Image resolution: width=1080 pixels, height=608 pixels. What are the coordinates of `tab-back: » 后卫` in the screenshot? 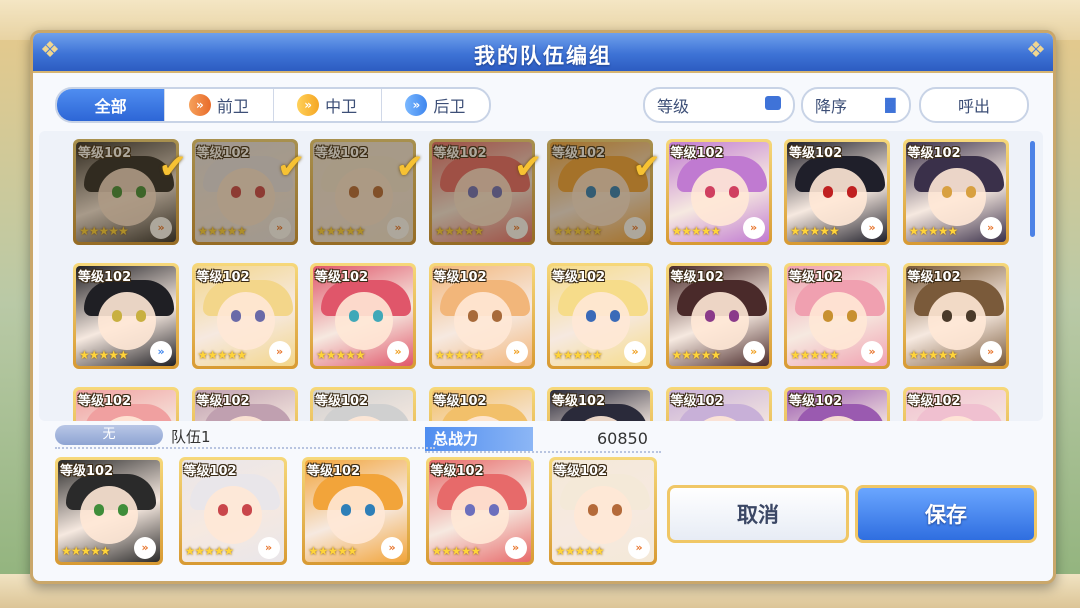 It's located at (435, 105).